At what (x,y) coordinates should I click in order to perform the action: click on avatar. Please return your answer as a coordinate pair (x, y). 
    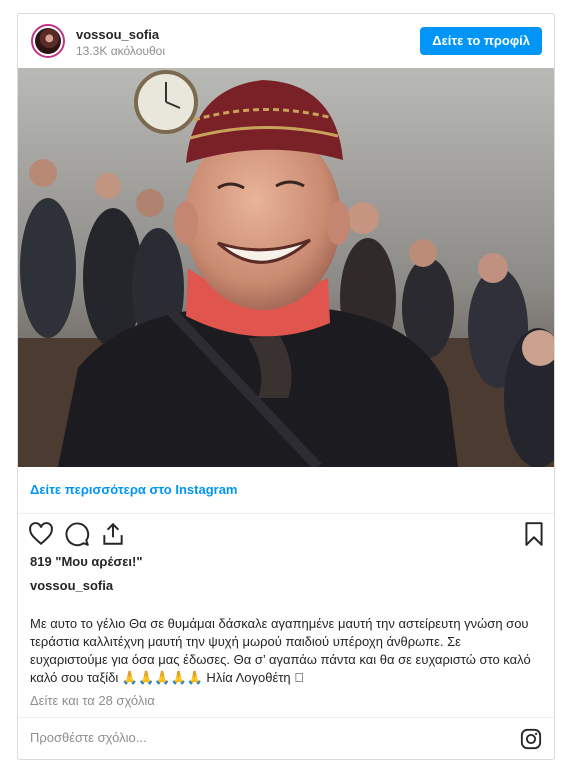
    Looking at the image, I should click on (48, 41).